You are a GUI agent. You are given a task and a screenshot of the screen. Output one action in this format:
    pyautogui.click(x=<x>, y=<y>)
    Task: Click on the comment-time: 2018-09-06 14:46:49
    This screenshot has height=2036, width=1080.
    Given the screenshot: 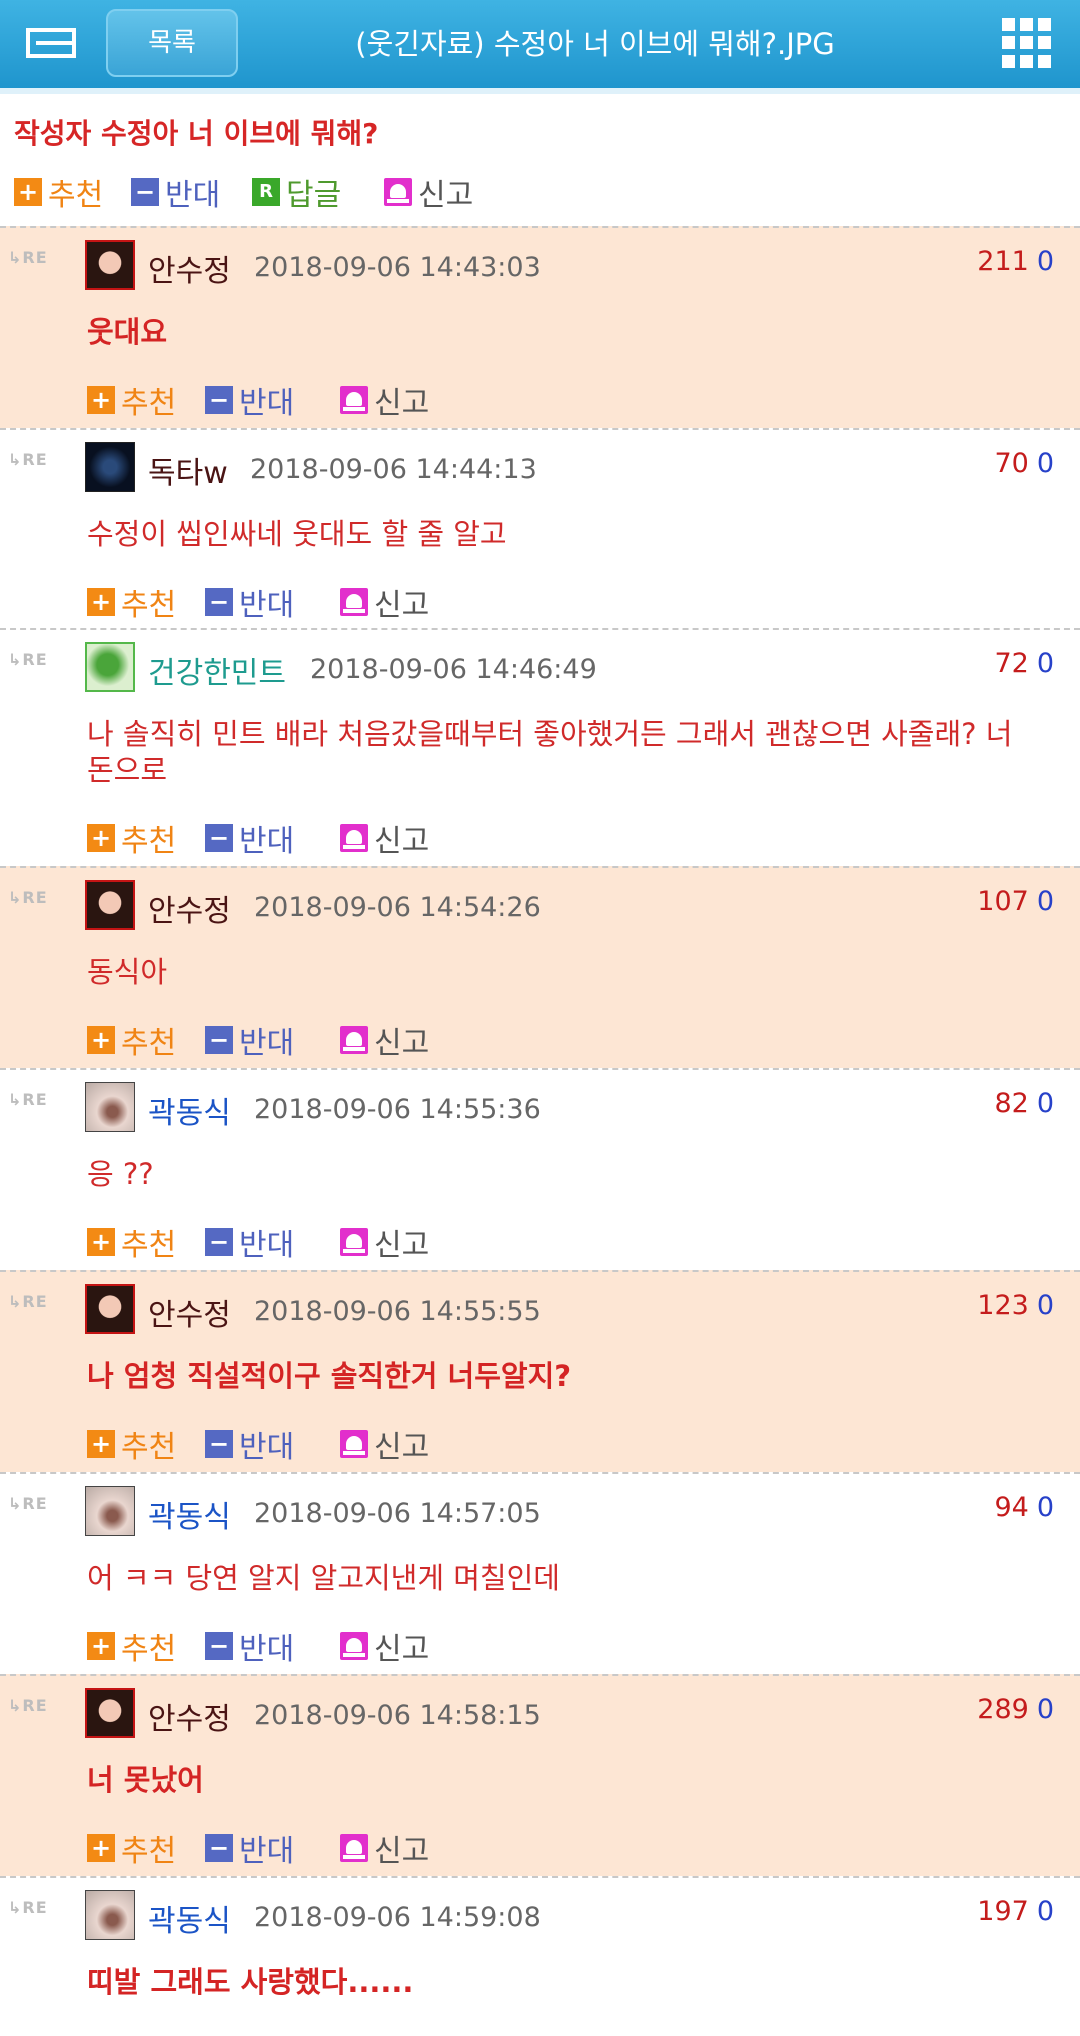 What is the action you would take?
    pyautogui.click(x=453, y=669)
    